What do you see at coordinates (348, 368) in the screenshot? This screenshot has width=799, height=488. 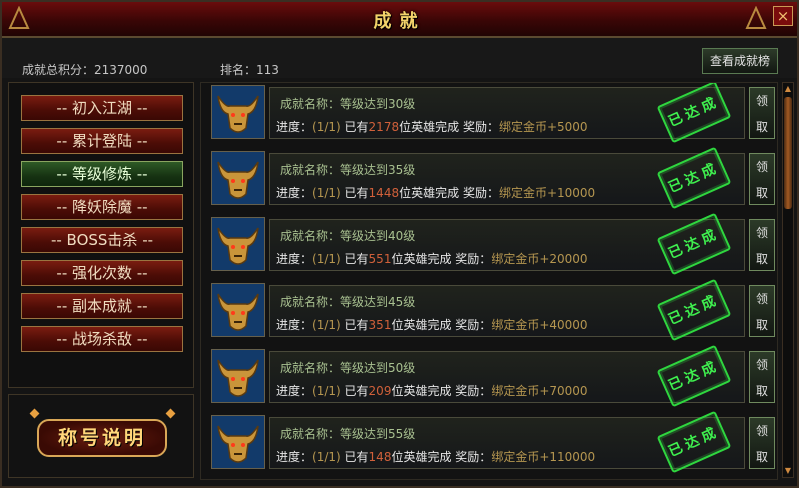 I see `achievement-name: 成就名称：等级达到50级` at bounding box center [348, 368].